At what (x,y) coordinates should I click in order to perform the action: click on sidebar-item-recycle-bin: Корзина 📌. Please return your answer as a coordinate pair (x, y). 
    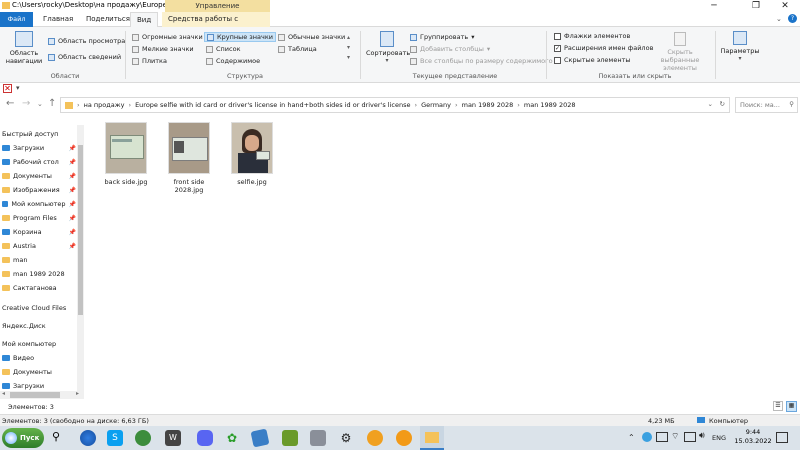
    Looking at the image, I should click on (39, 232).